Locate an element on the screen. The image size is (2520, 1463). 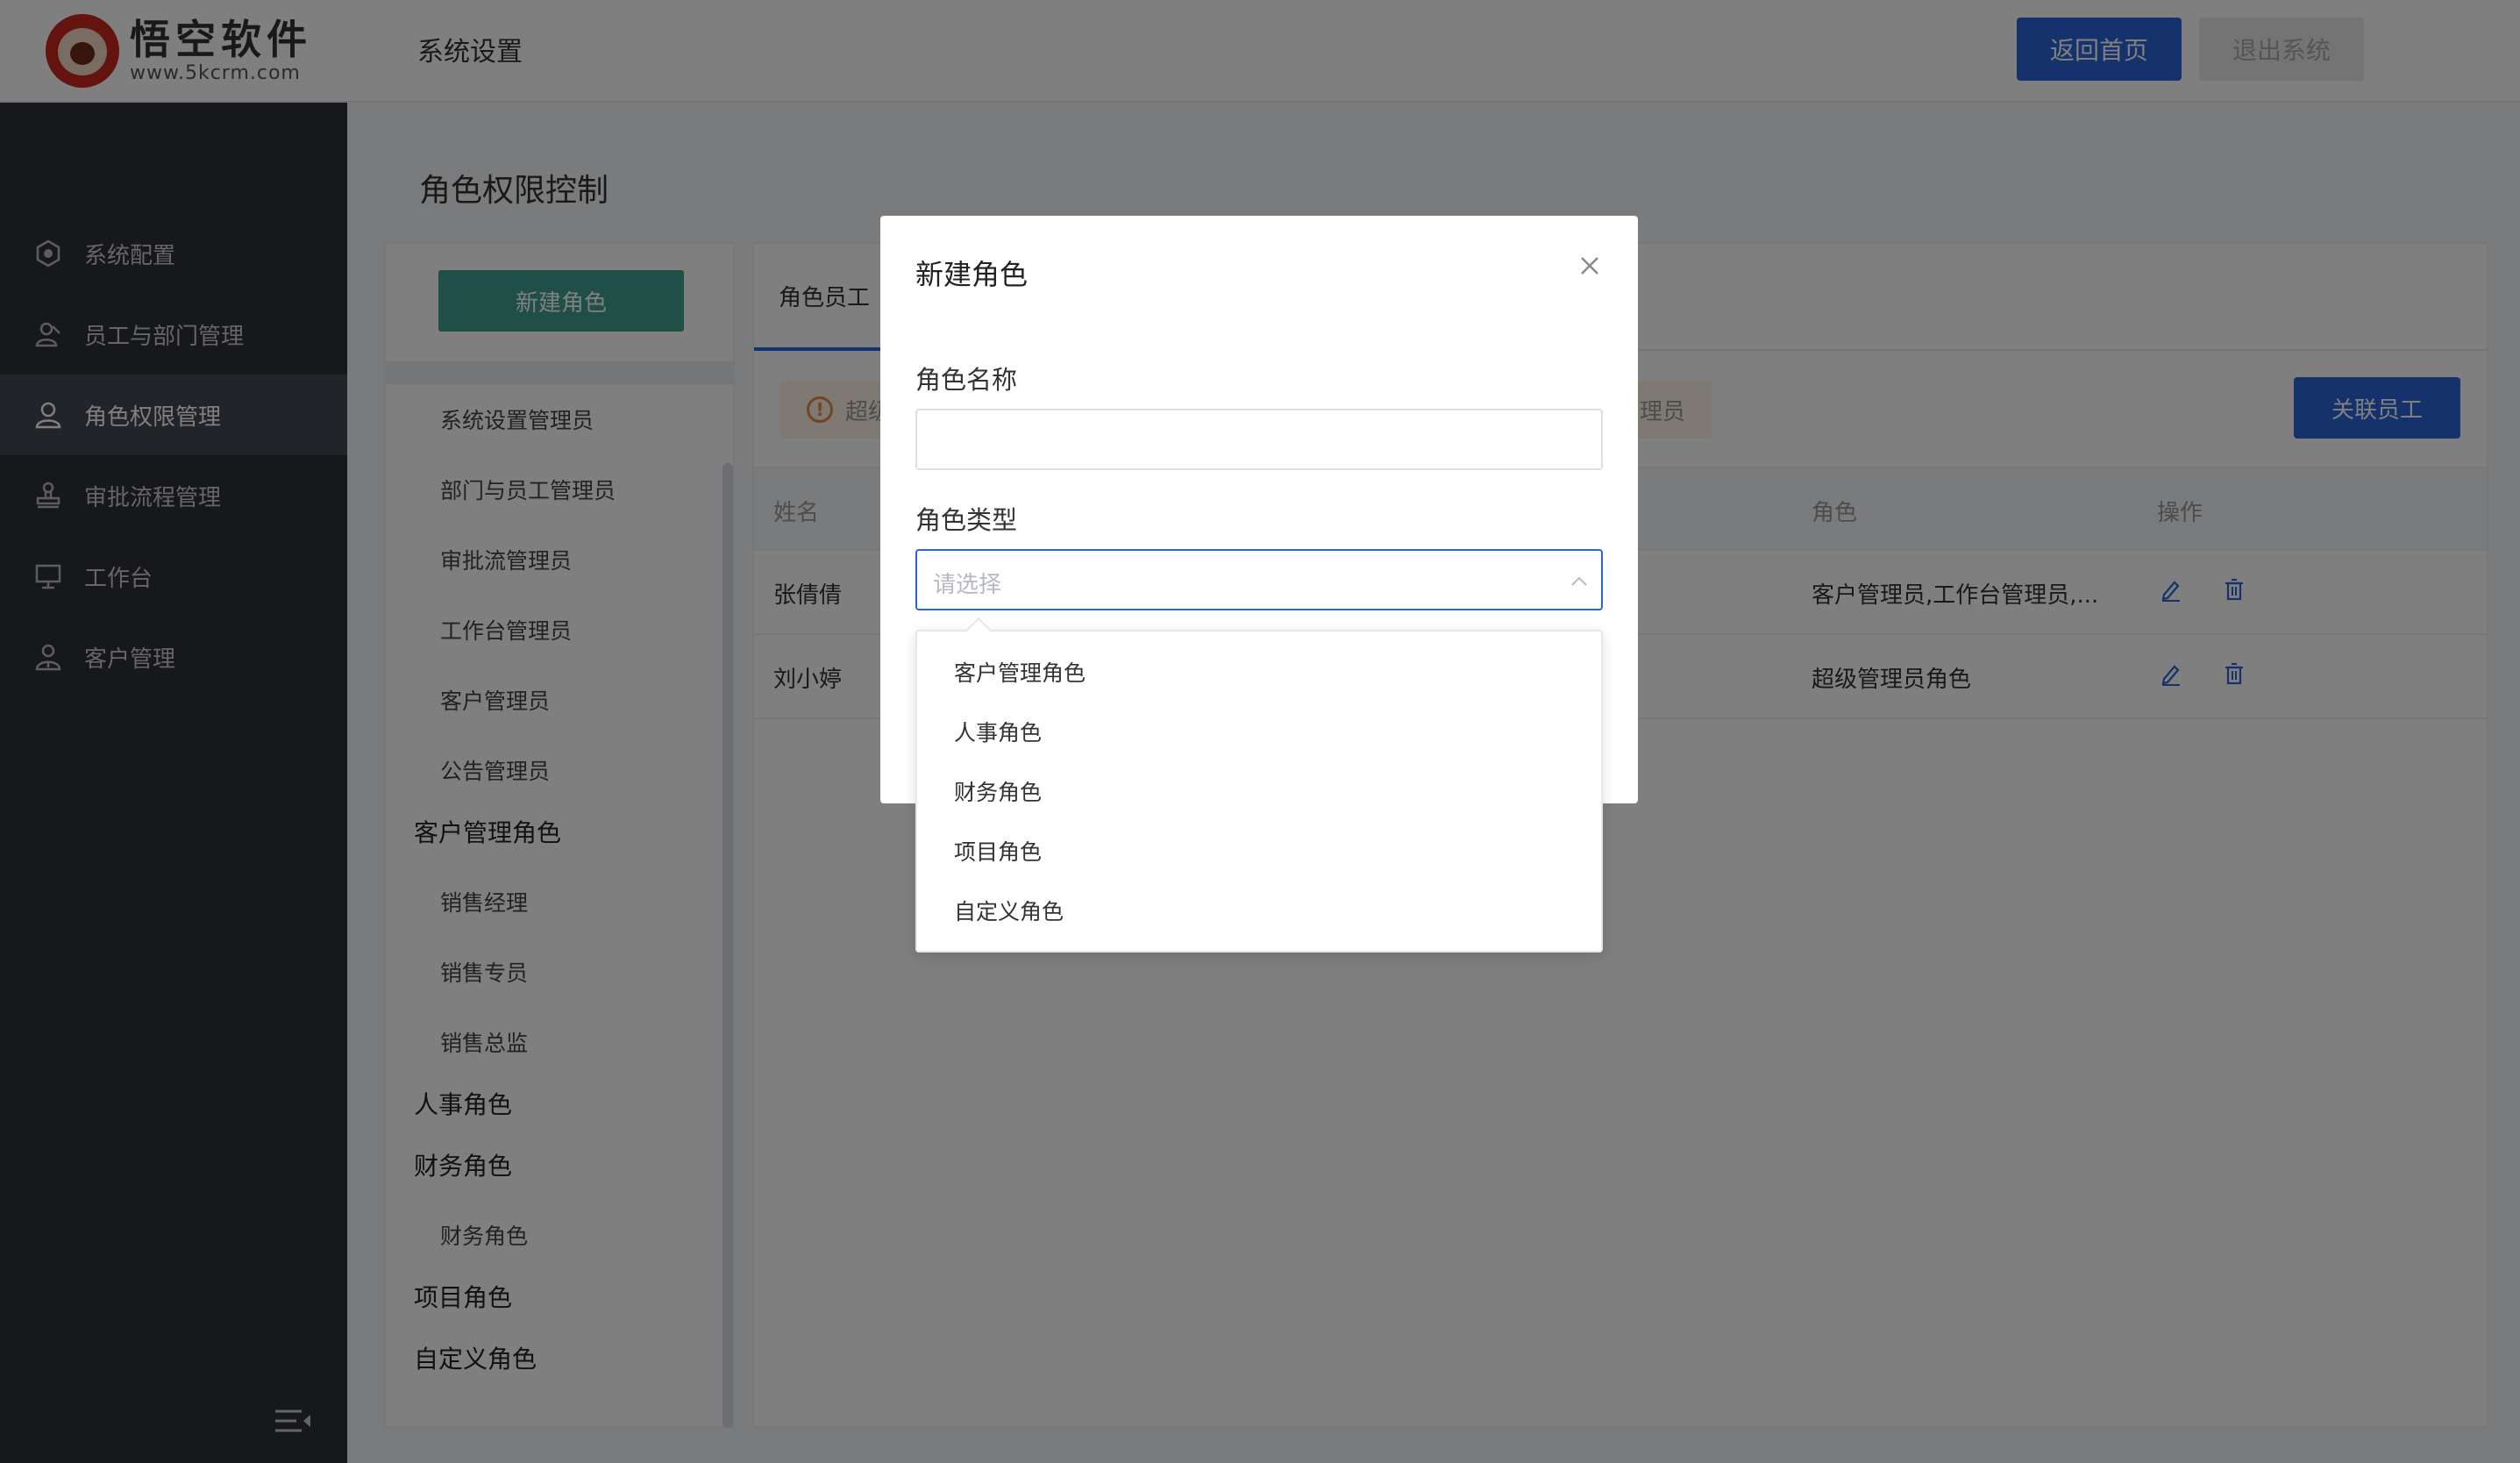
dropdown-option: 客户管理角色 is located at coordinates (1259, 672).